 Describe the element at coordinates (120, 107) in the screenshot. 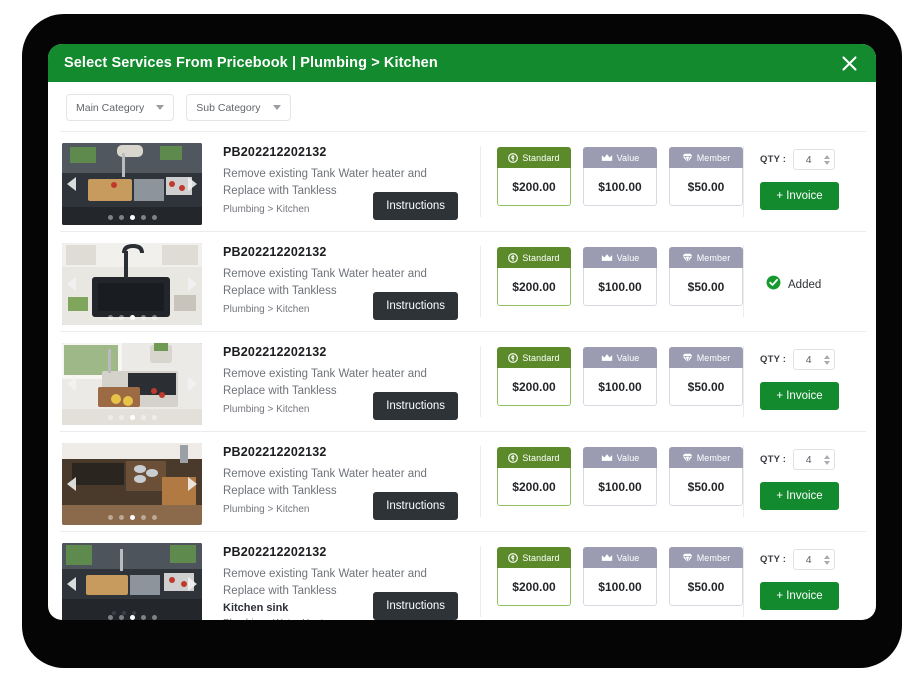

I see `main-category-select: Main Category` at that location.